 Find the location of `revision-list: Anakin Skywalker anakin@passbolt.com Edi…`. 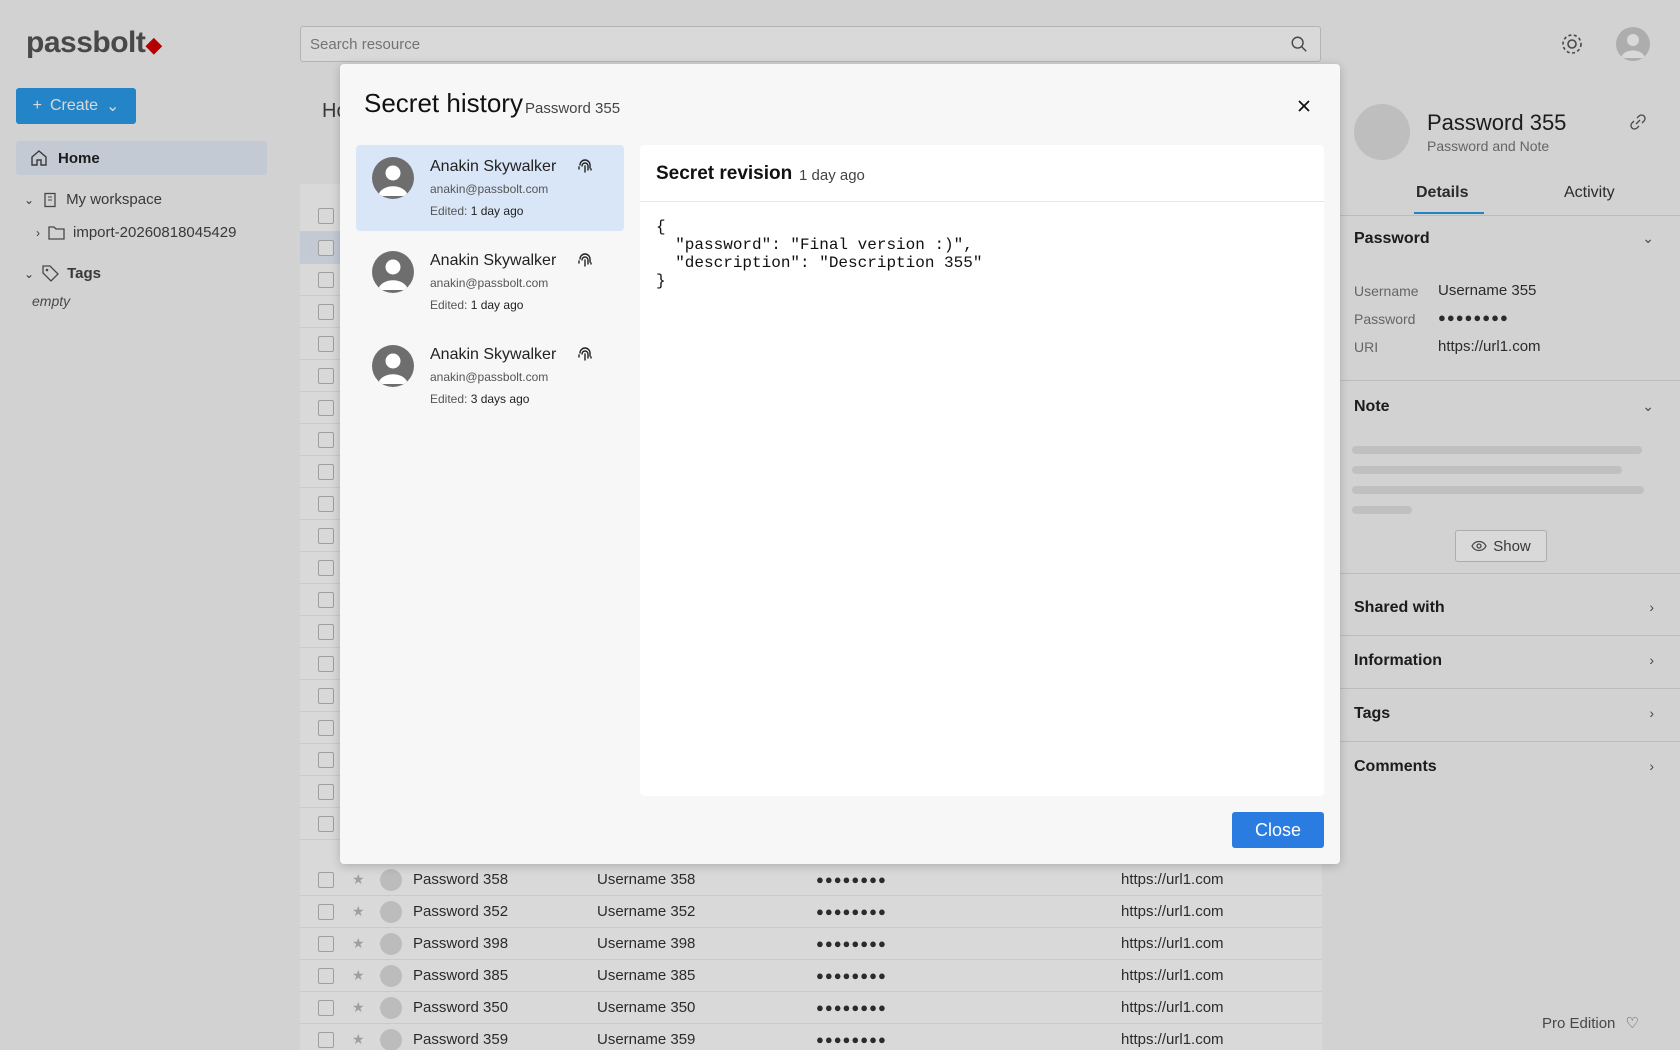

revision-list: Anakin Skywalker anakin@passbolt.com Edi… is located at coordinates (490, 286).